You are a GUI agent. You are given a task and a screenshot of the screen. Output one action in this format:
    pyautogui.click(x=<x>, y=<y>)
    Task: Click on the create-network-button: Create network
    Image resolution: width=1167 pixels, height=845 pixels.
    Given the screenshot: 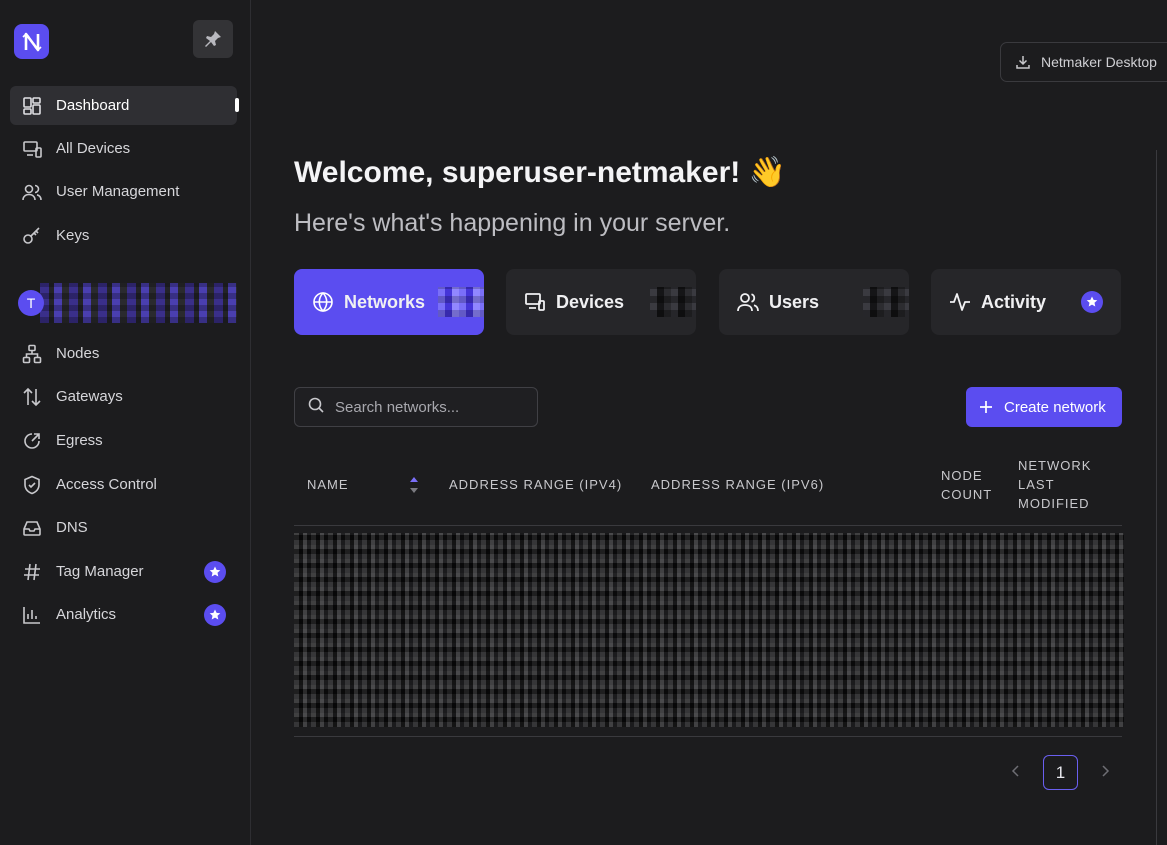 What is the action you would take?
    pyautogui.click(x=1044, y=407)
    